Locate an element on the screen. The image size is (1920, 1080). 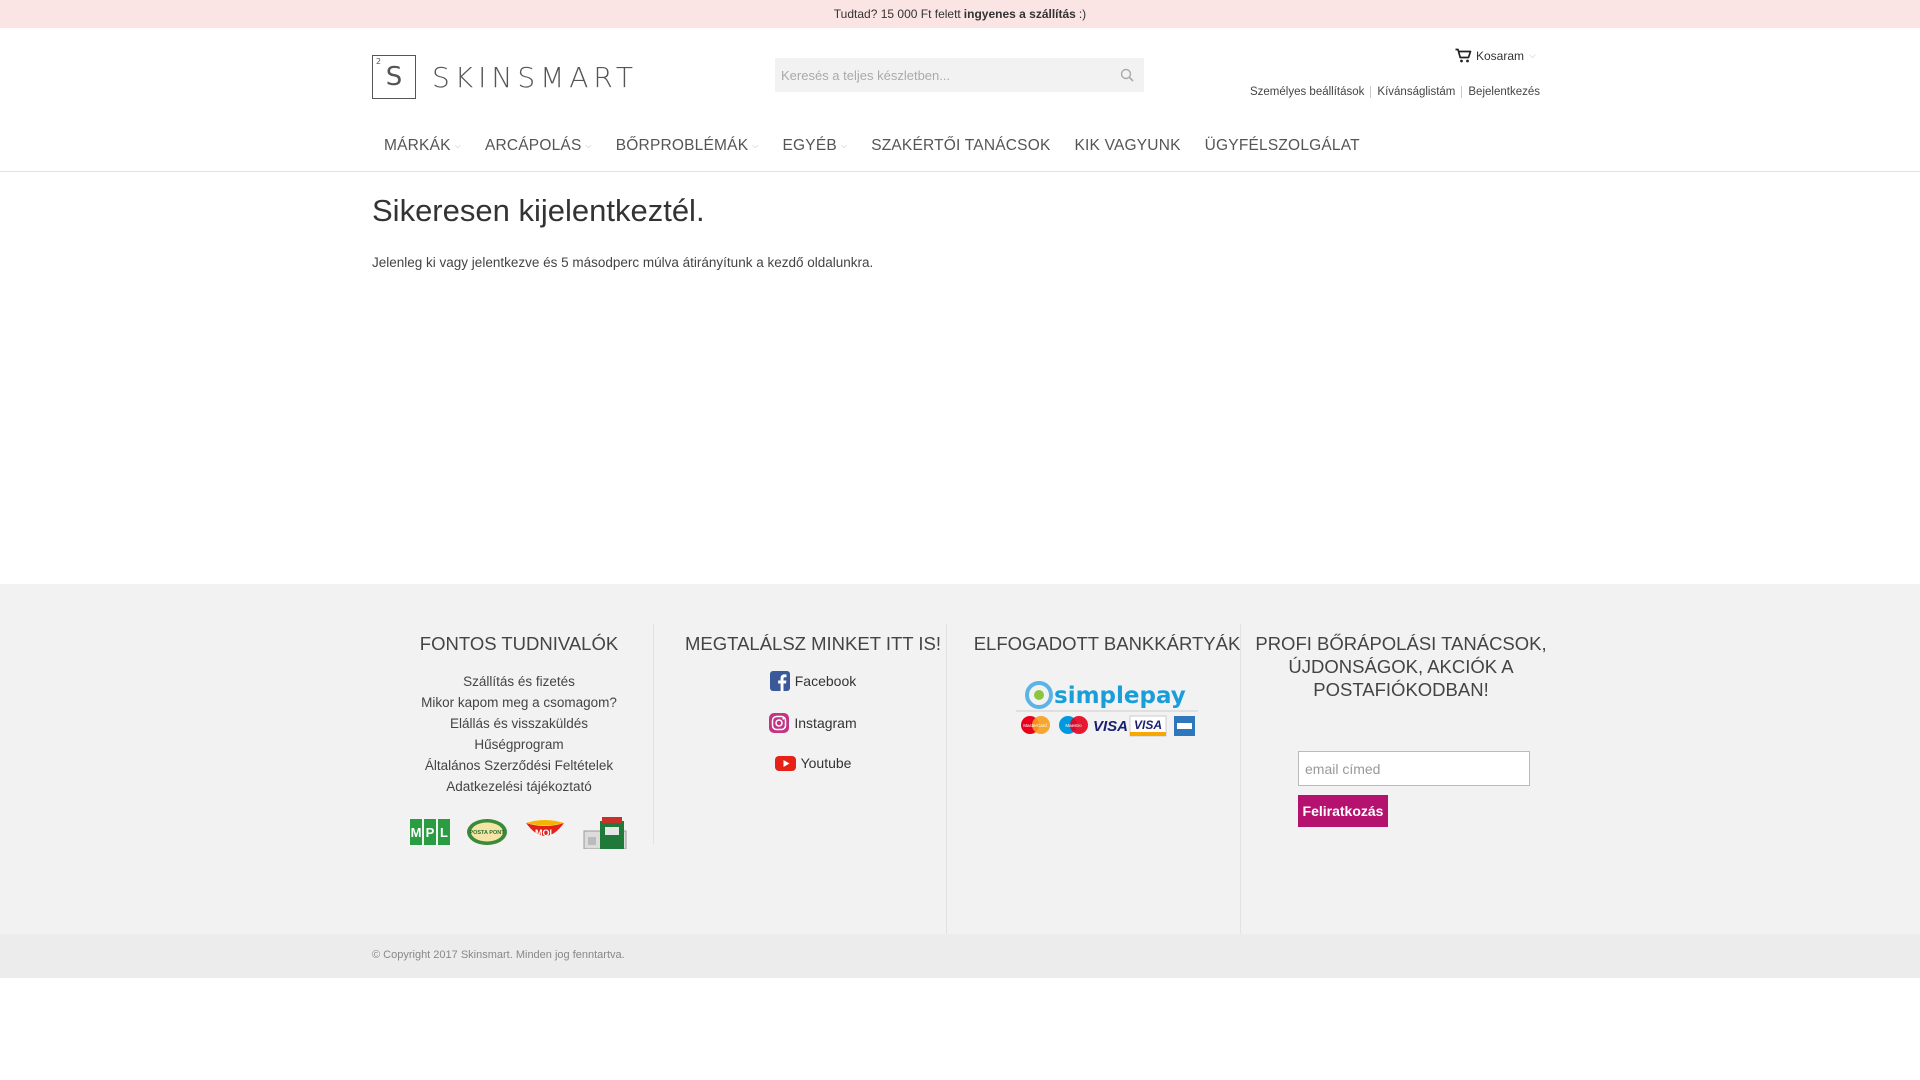
nav-item-label: Bőrproblémák is located at coordinates (682, 145).